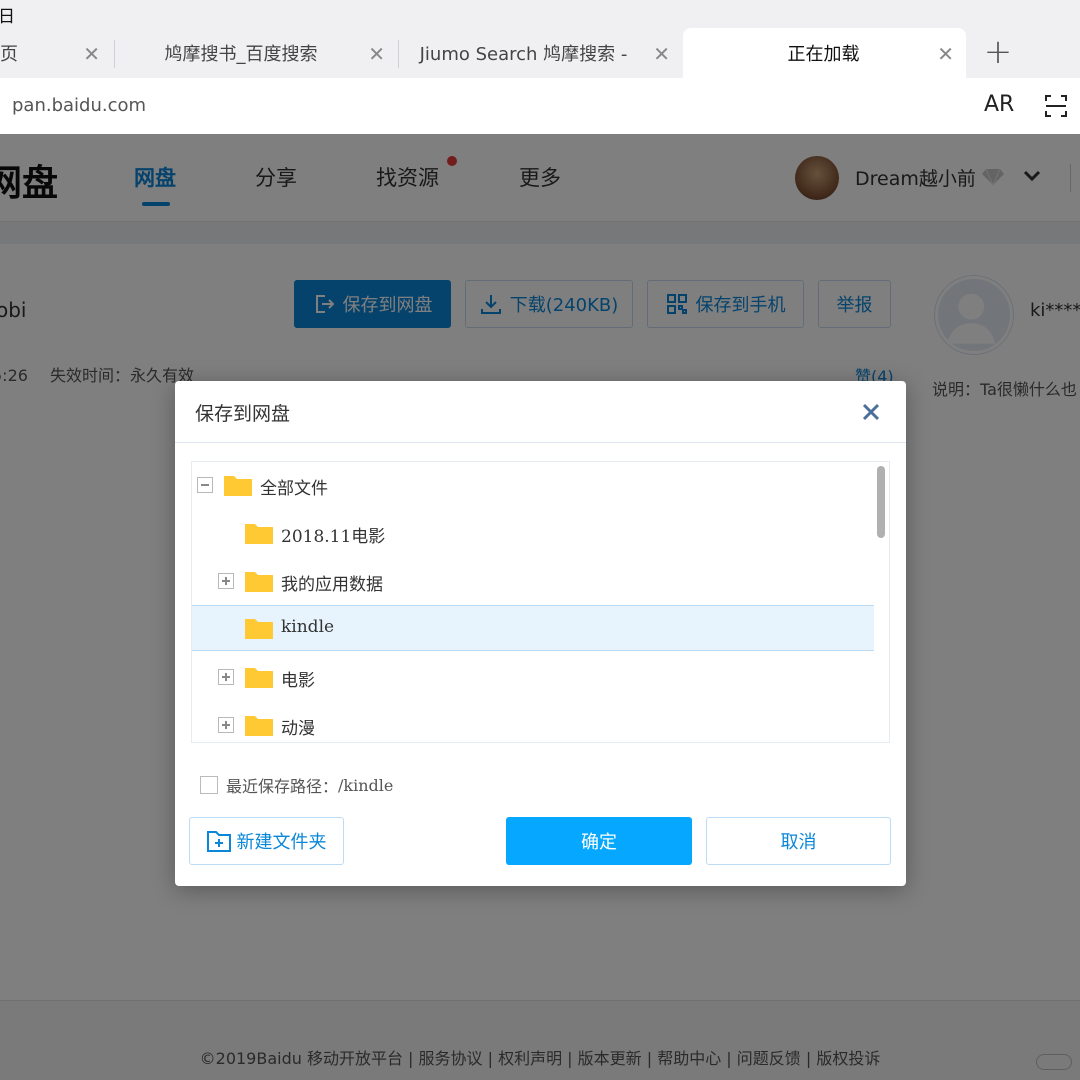 The height and width of the screenshot is (1080, 1080). I want to click on address-bar: pan.baidu.com AR, so click(540, 106).